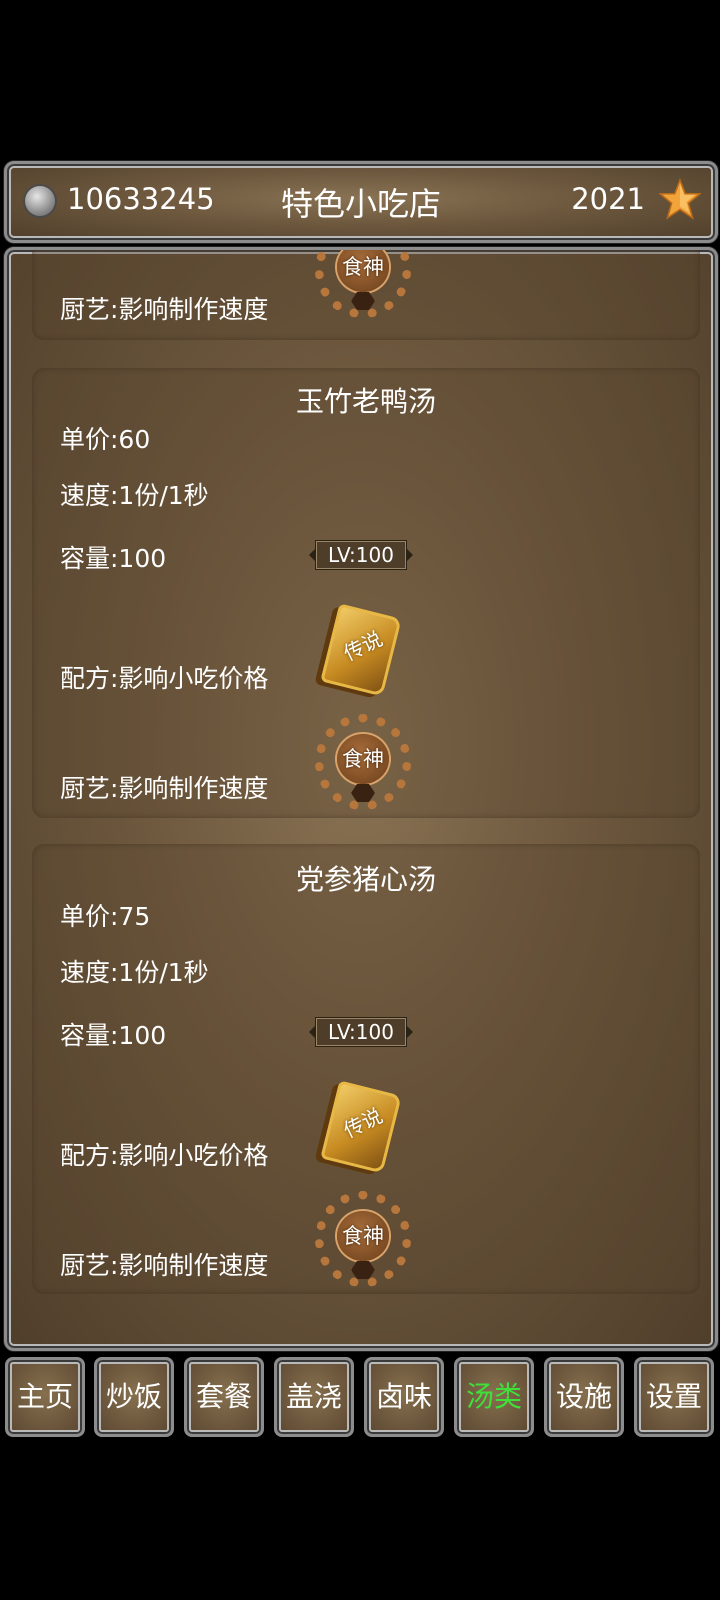 This screenshot has height=1600, width=720. I want to click on header-bar: 10633245 特色小吃店 2021, so click(361, 202).